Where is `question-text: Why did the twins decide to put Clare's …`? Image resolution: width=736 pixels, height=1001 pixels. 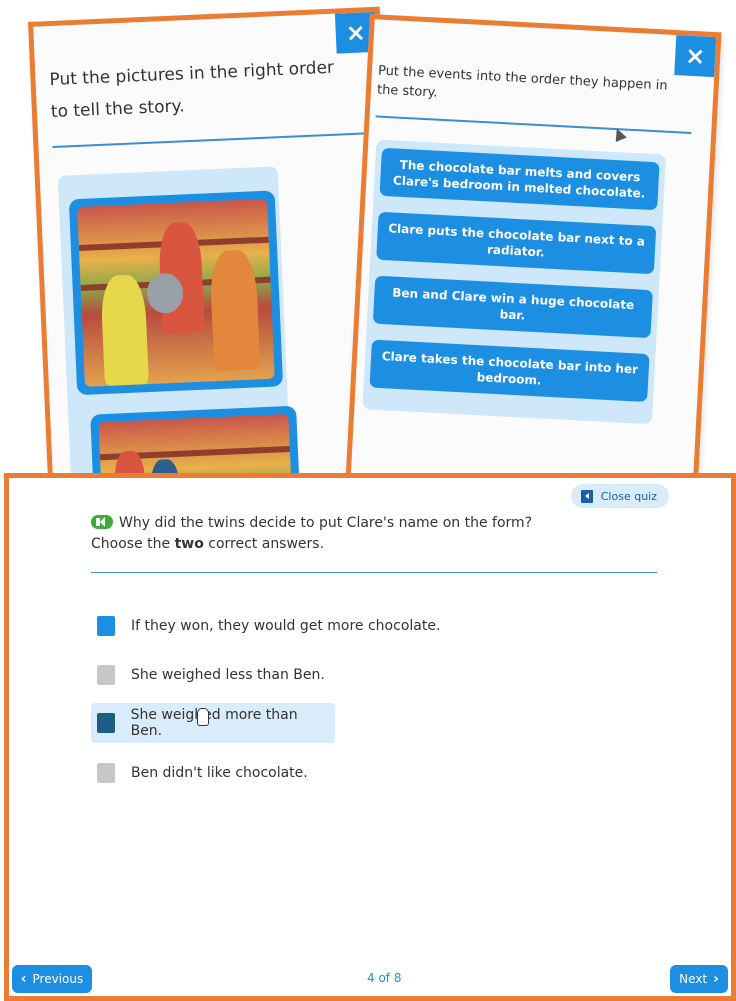 question-text: Why did the twins decide to put Clare's … is located at coordinates (311, 523).